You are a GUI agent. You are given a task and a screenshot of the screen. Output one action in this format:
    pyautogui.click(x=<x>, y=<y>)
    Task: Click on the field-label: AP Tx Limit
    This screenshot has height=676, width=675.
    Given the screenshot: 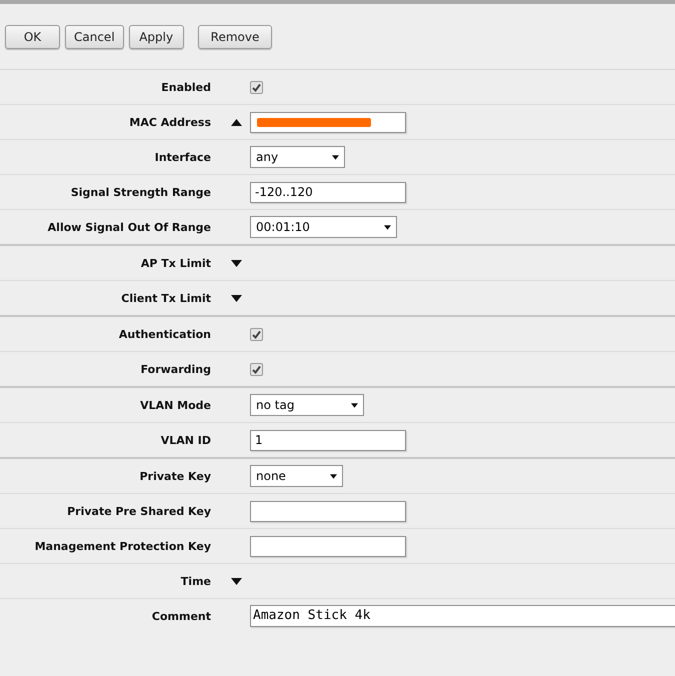 What is the action you would take?
    pyautogui.click(x=175, y=263)
    